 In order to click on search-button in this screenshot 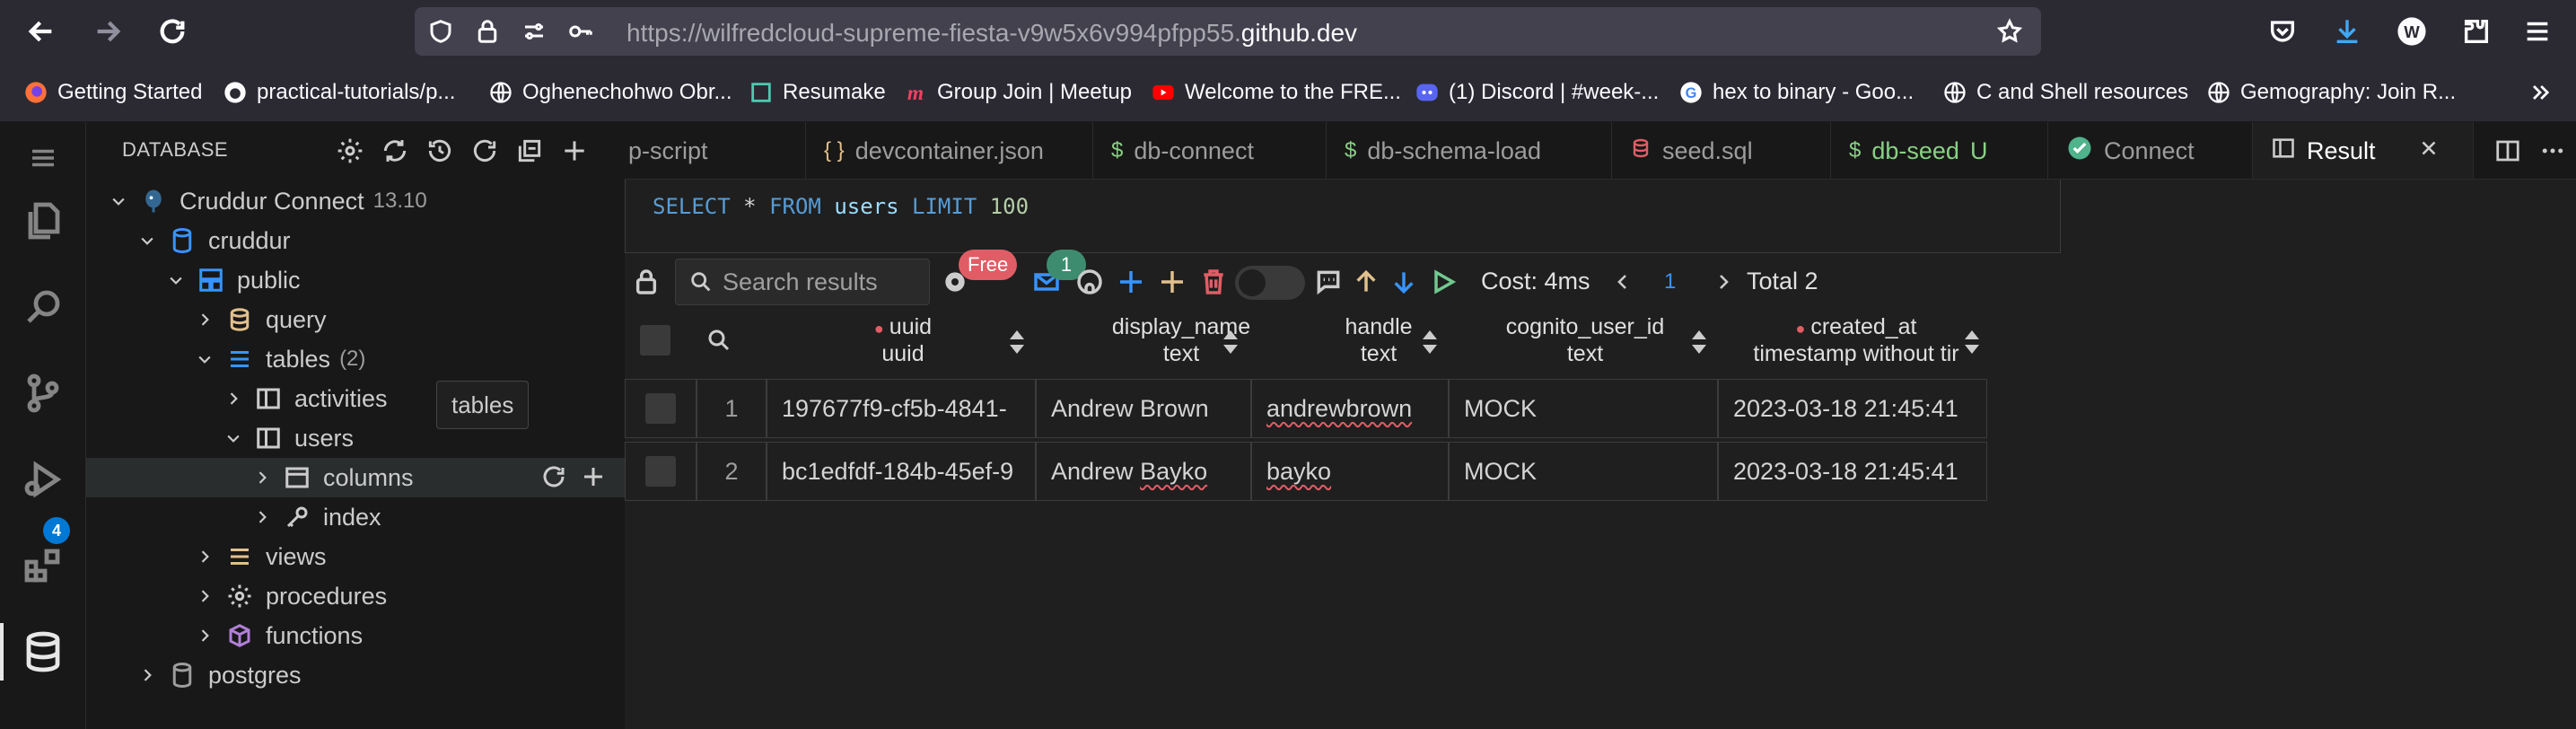, I will do `click(43, 307)`.